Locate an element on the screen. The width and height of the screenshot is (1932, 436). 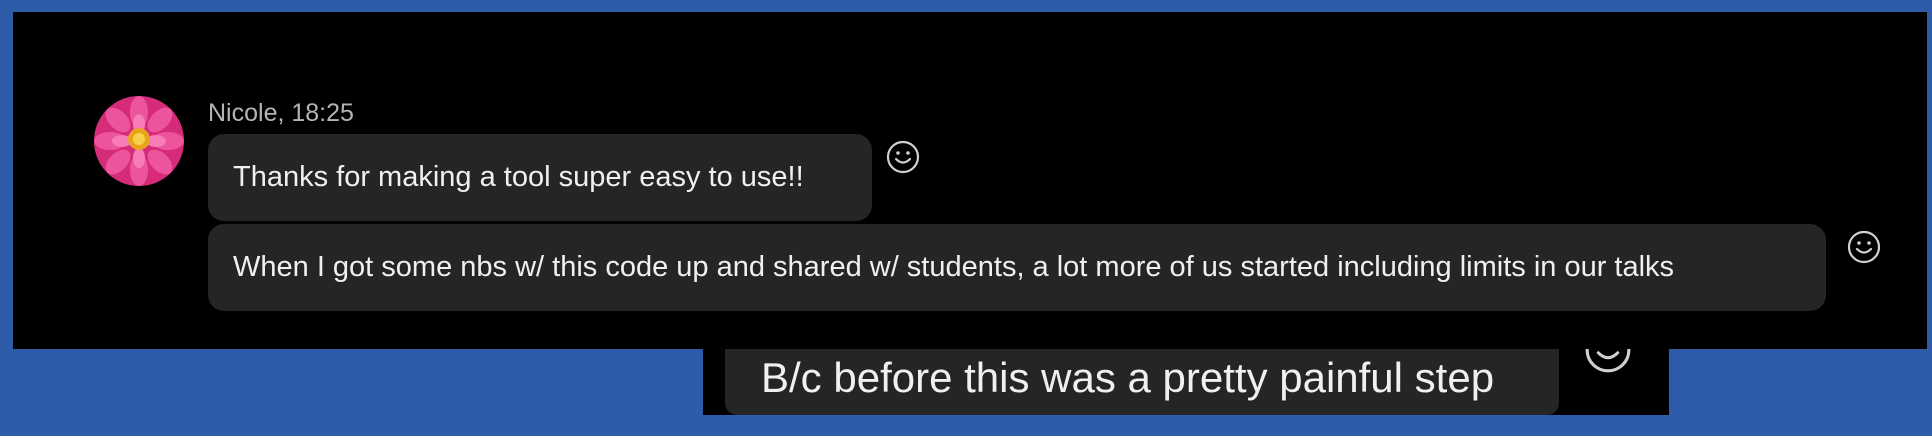
sender-name-time: Nicole, 18:25 is located at coordinates (281, 113).